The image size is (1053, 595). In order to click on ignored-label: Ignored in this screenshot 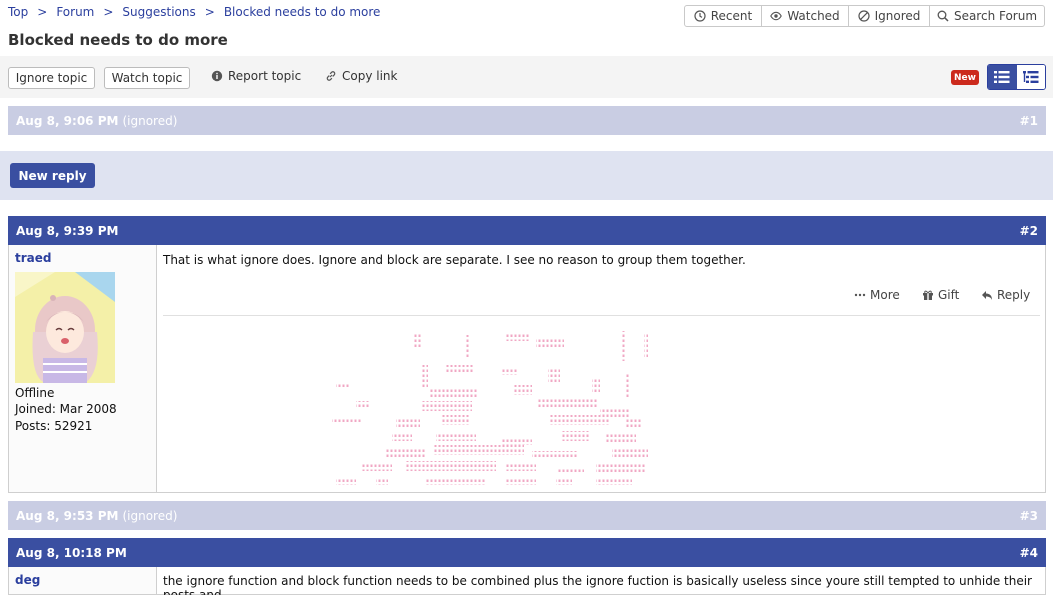, I will do `click(897, 16)`.